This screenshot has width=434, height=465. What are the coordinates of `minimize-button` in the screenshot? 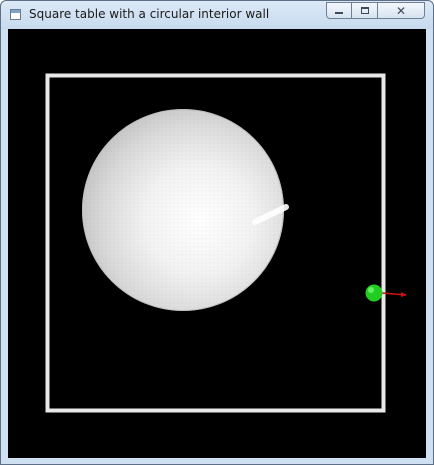 It's located at (339, 10).